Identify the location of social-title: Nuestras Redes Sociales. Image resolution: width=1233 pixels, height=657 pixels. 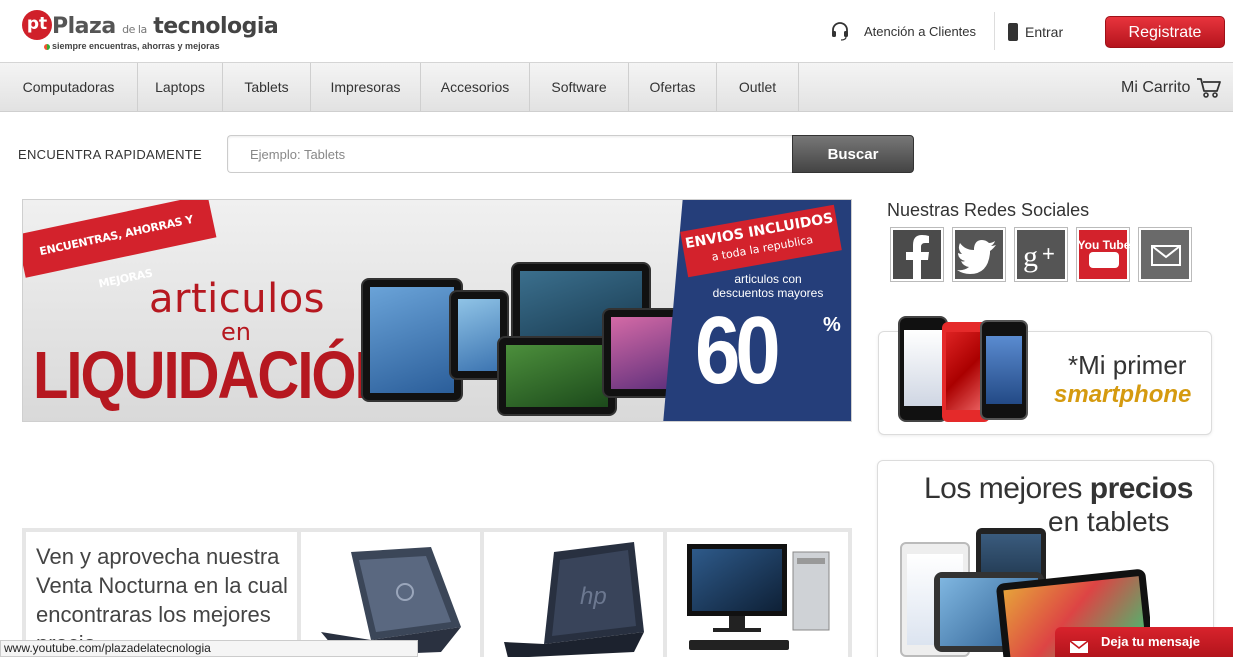
(988, 210).